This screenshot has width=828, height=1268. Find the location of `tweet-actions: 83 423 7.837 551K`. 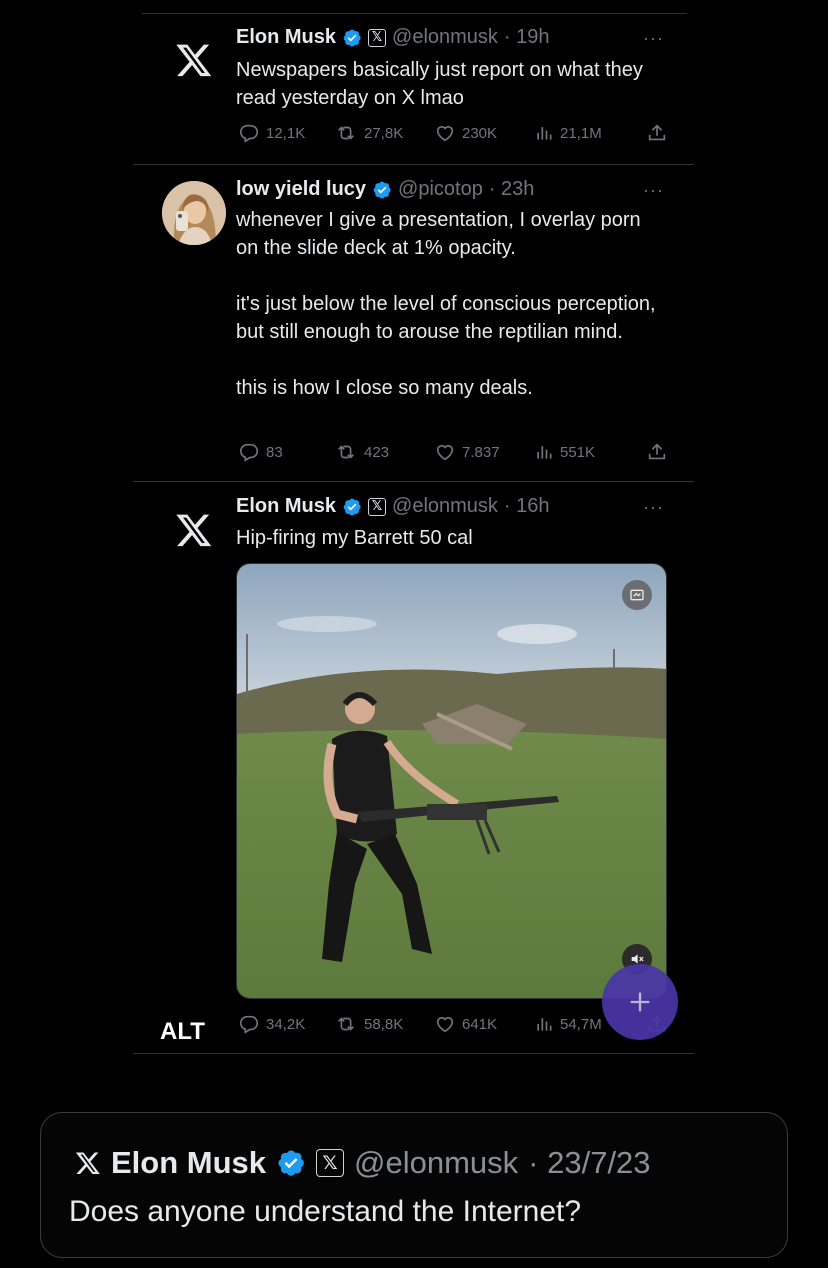

tweet-actions: 83 423 7.837 551K is located at coordinates (453, 452).